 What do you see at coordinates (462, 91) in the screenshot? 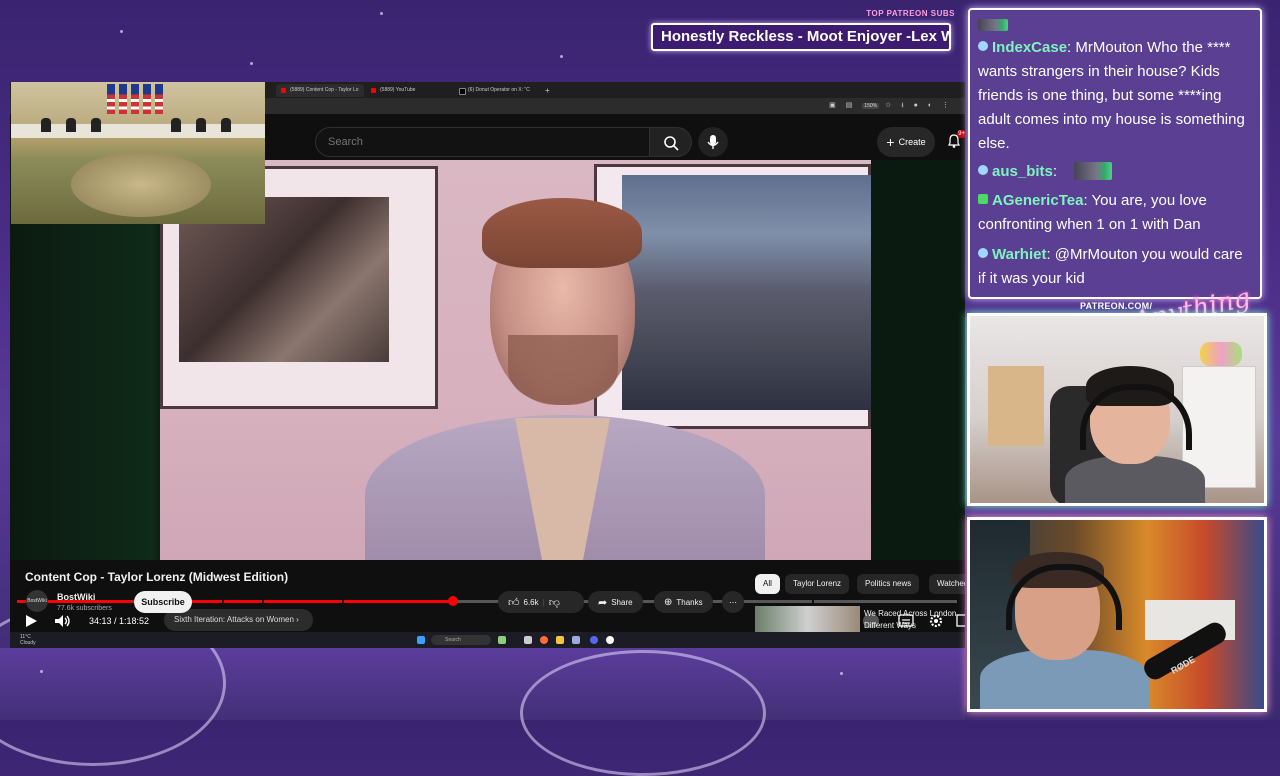
I see `x-icon` at bounding box center [462, 91].